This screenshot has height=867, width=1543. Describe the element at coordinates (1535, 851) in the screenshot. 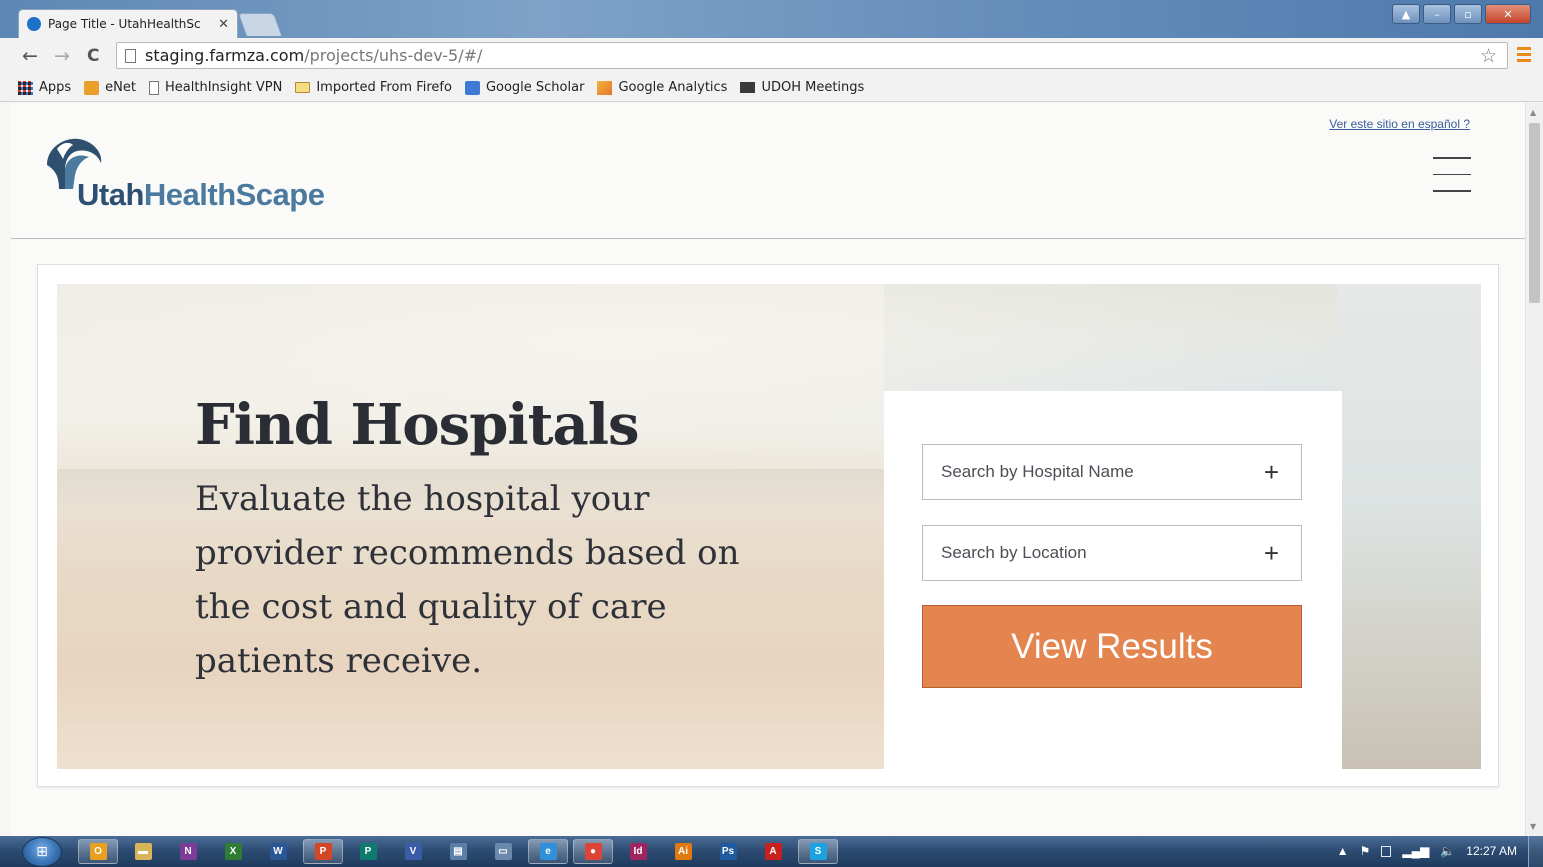

I see `show-desktop-button` at that location.